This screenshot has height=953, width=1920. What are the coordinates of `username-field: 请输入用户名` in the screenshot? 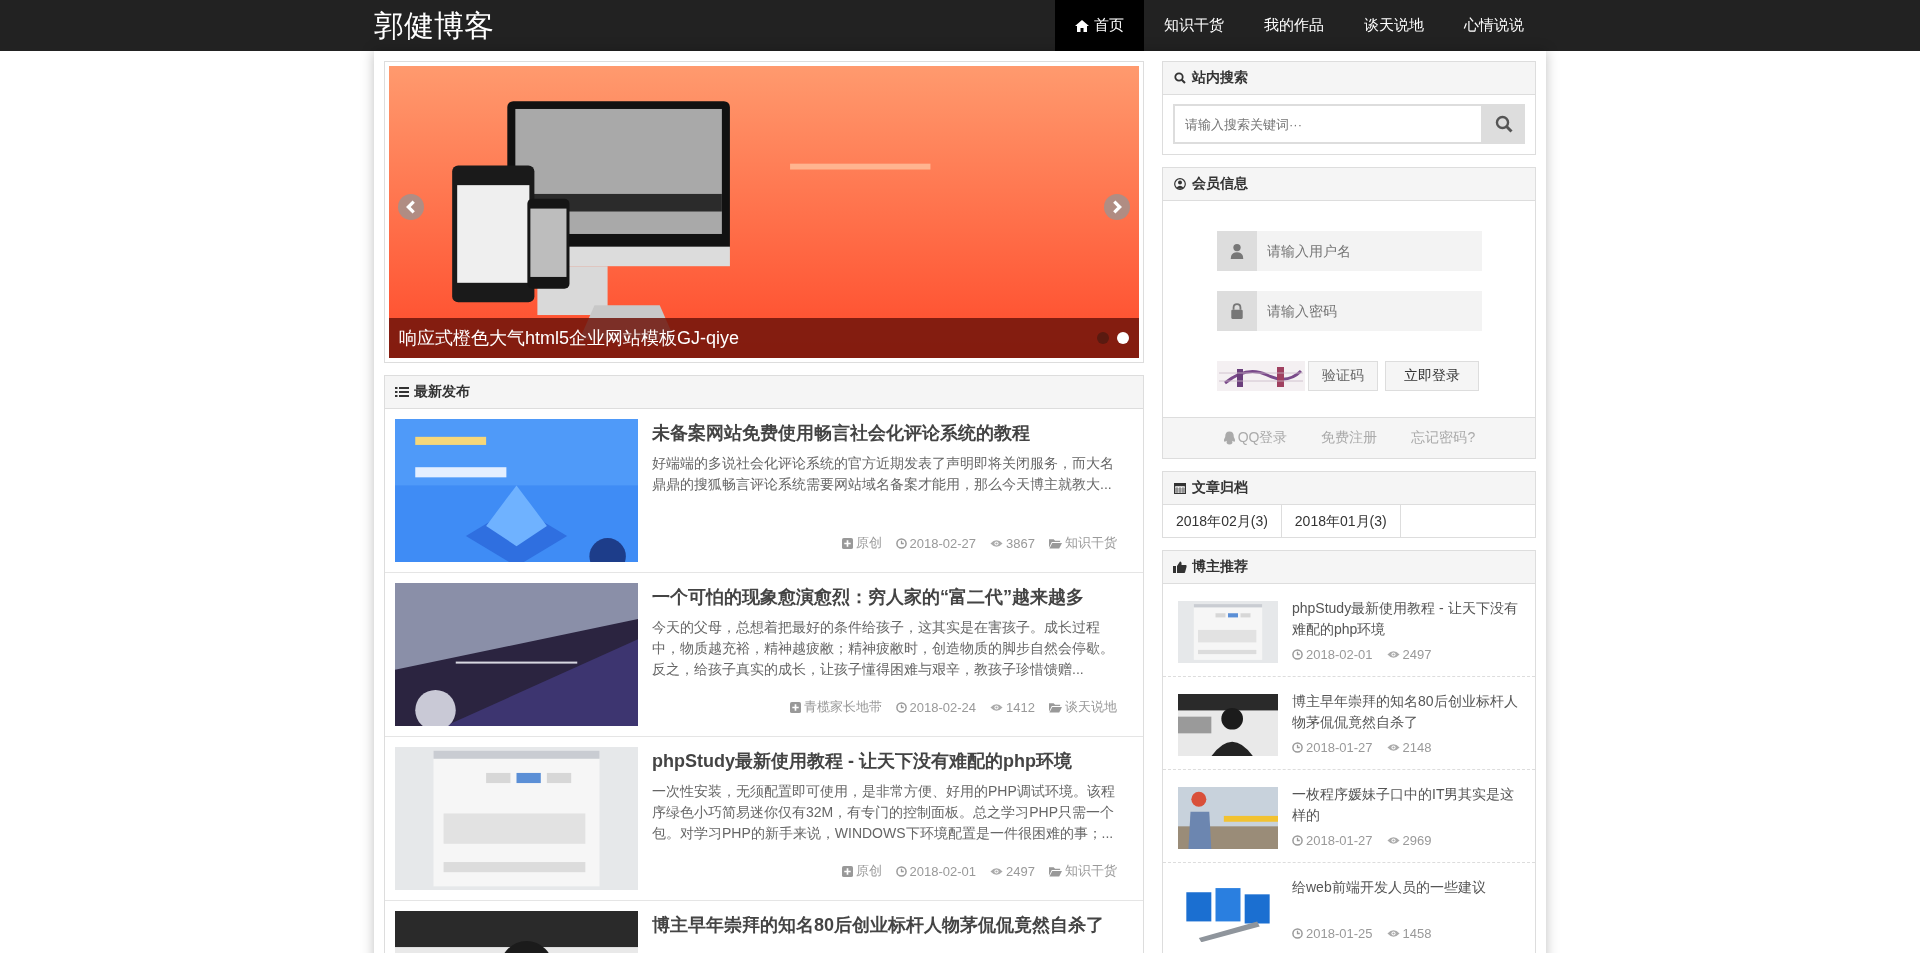 It's located at (1369, 251).